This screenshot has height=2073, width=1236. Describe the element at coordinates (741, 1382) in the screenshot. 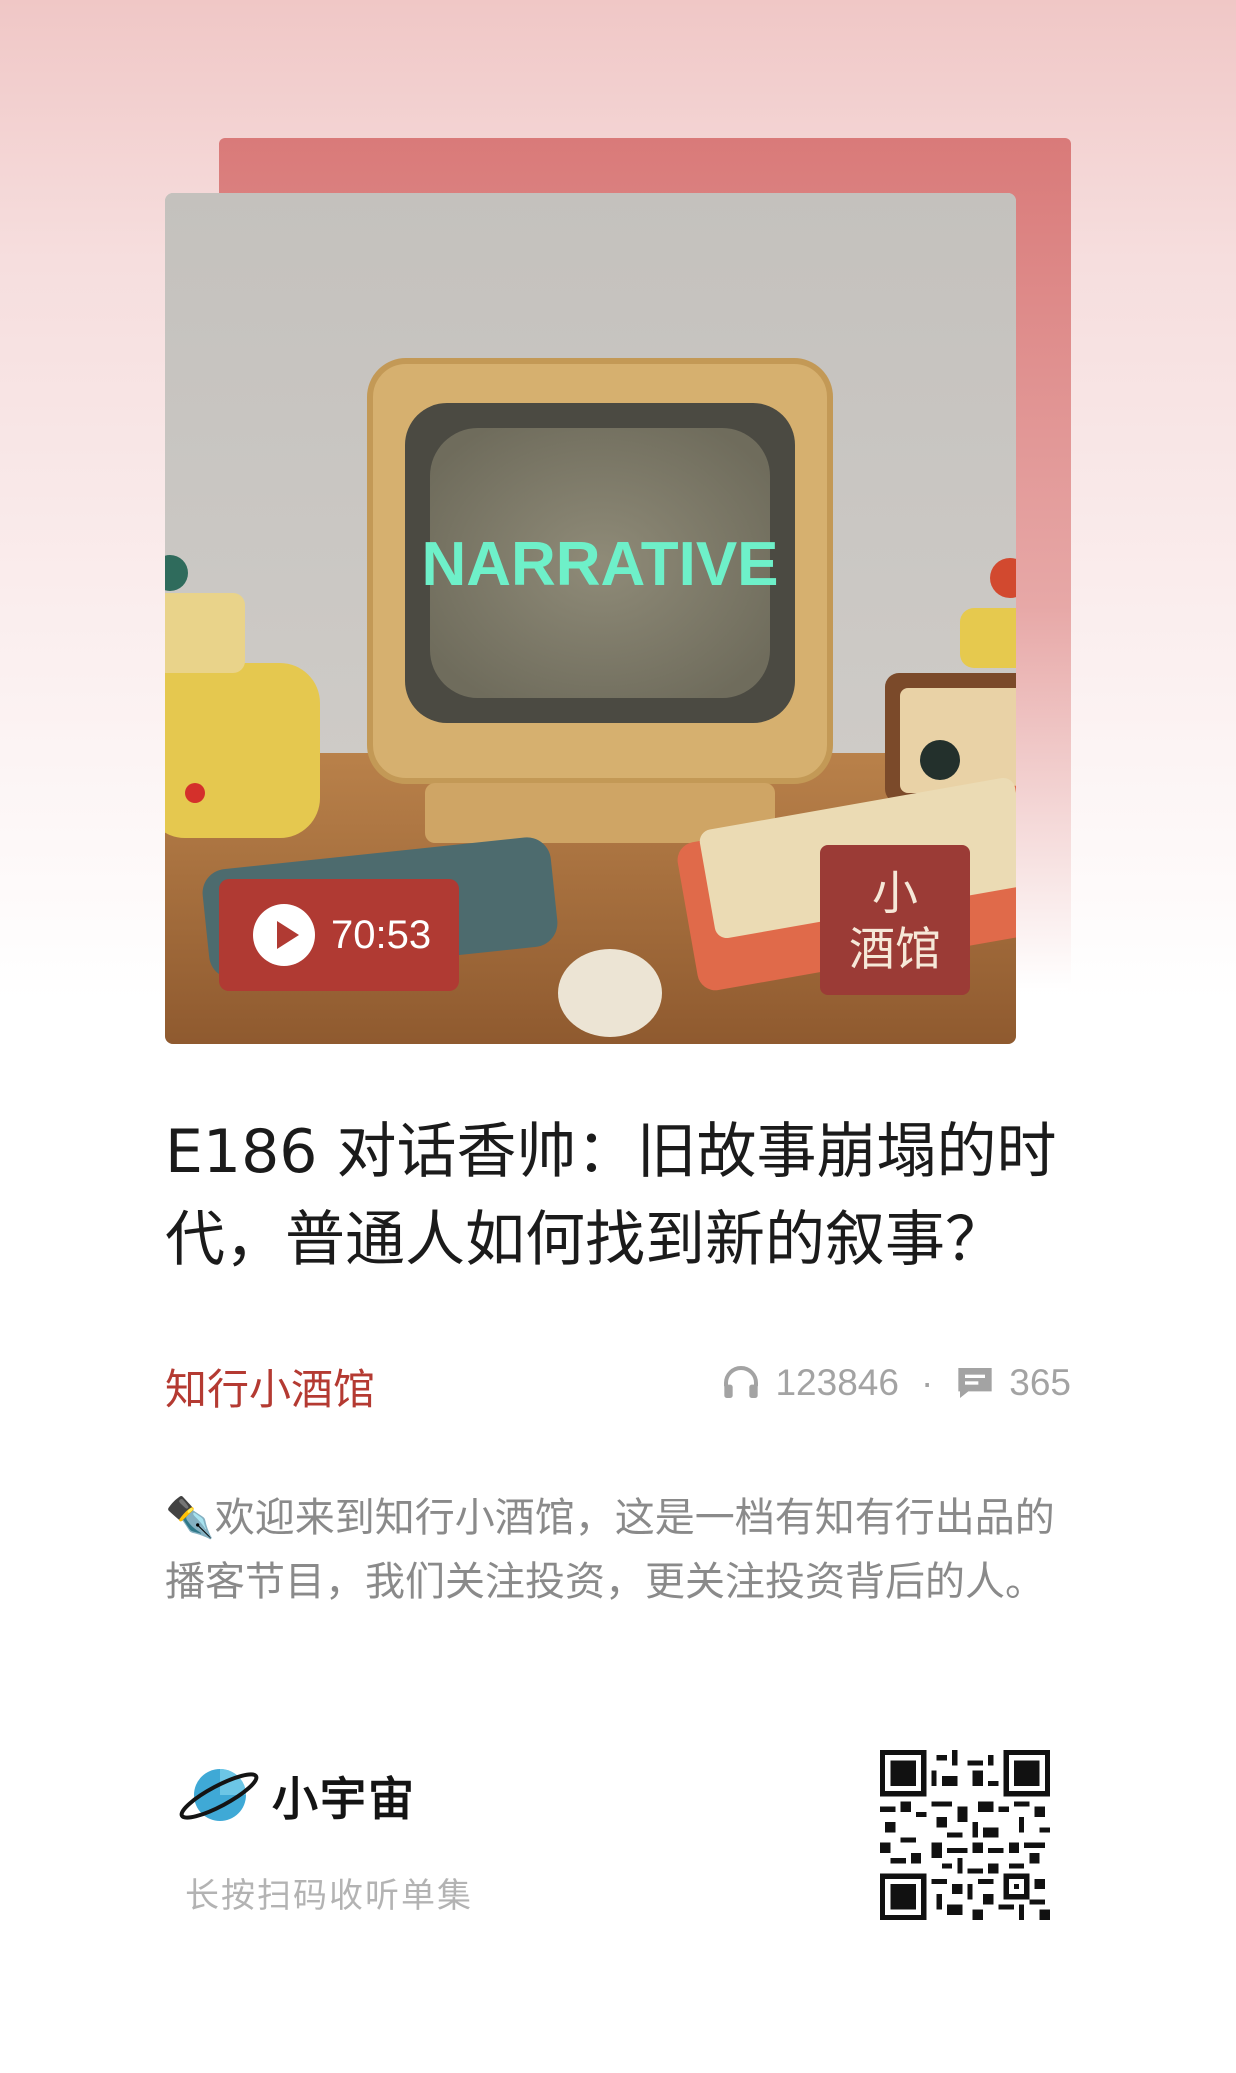

I see `headphone-icon` at that location.